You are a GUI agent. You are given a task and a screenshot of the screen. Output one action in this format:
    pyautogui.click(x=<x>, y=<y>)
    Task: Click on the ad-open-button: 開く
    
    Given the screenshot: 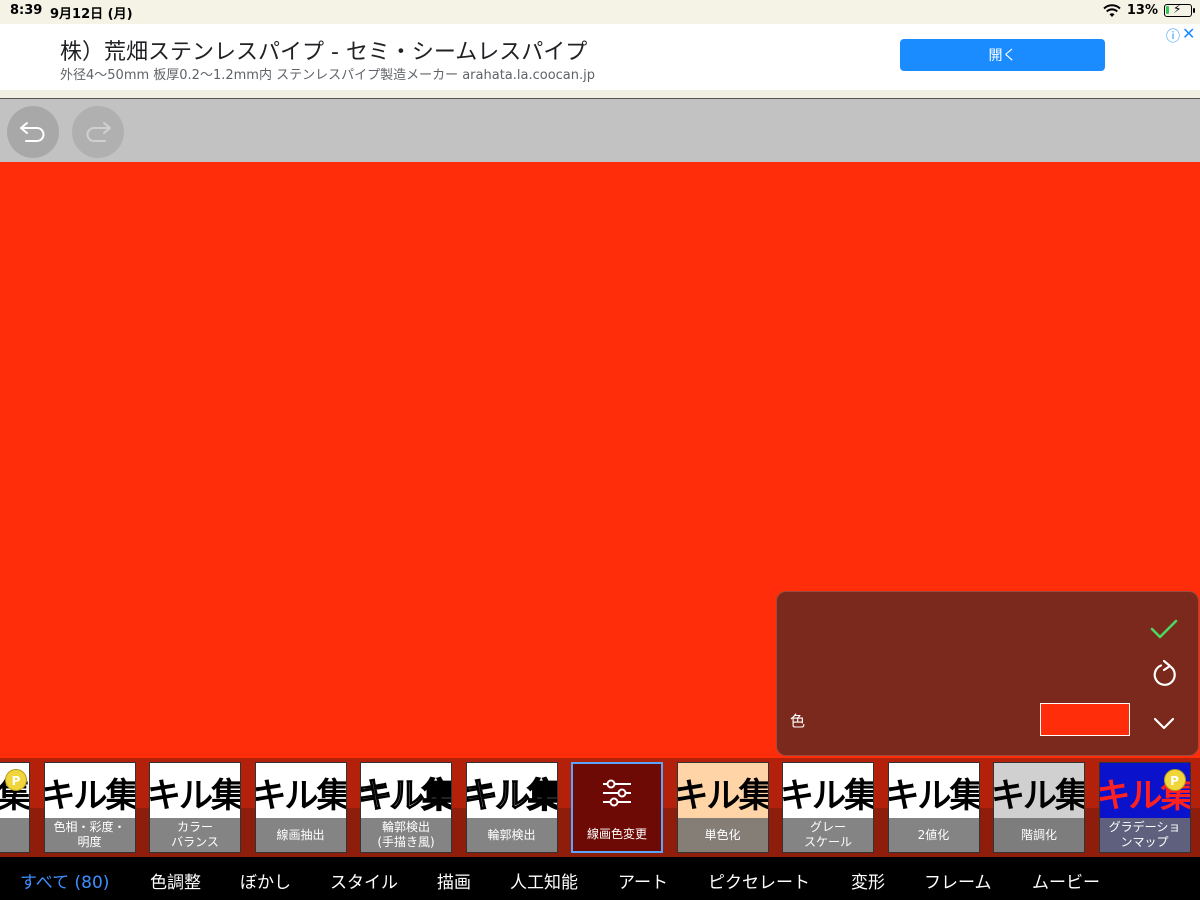 What is the action you would take?
    pyautogui.click(x=1002, y=55)
    